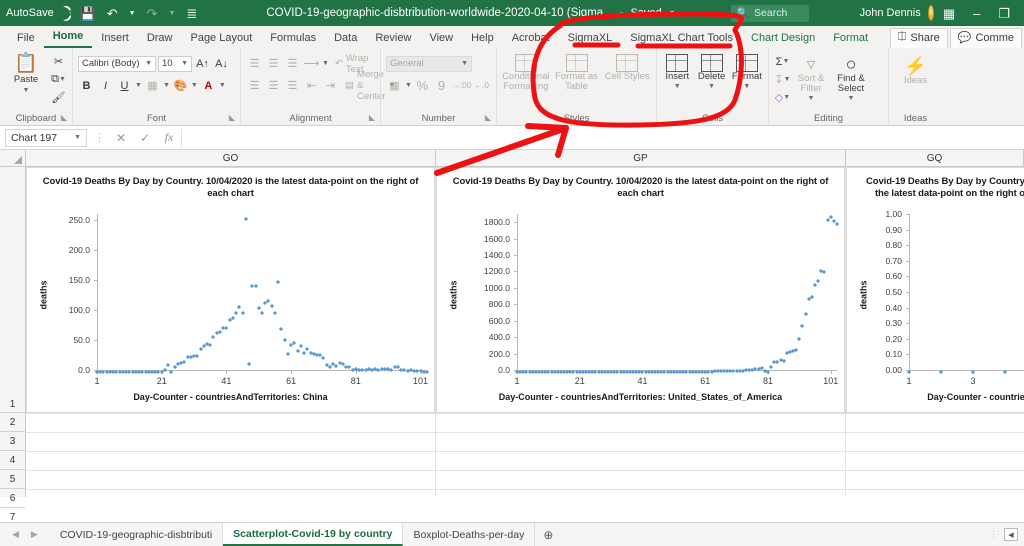  I want to click on clear-icon: ◇ ▼, so click(782, 97).